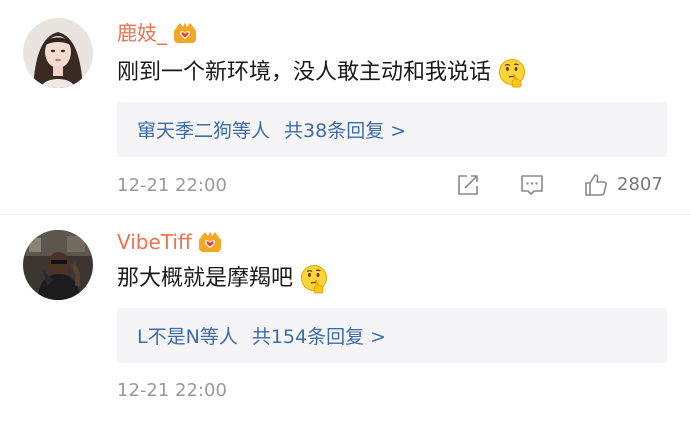 The image size is (690, 422). What do you see at coordinates (205, 278) in the screenshot?
I see `comment-text: 那大概就是摩羯吧` at bounding box center [205, 278].